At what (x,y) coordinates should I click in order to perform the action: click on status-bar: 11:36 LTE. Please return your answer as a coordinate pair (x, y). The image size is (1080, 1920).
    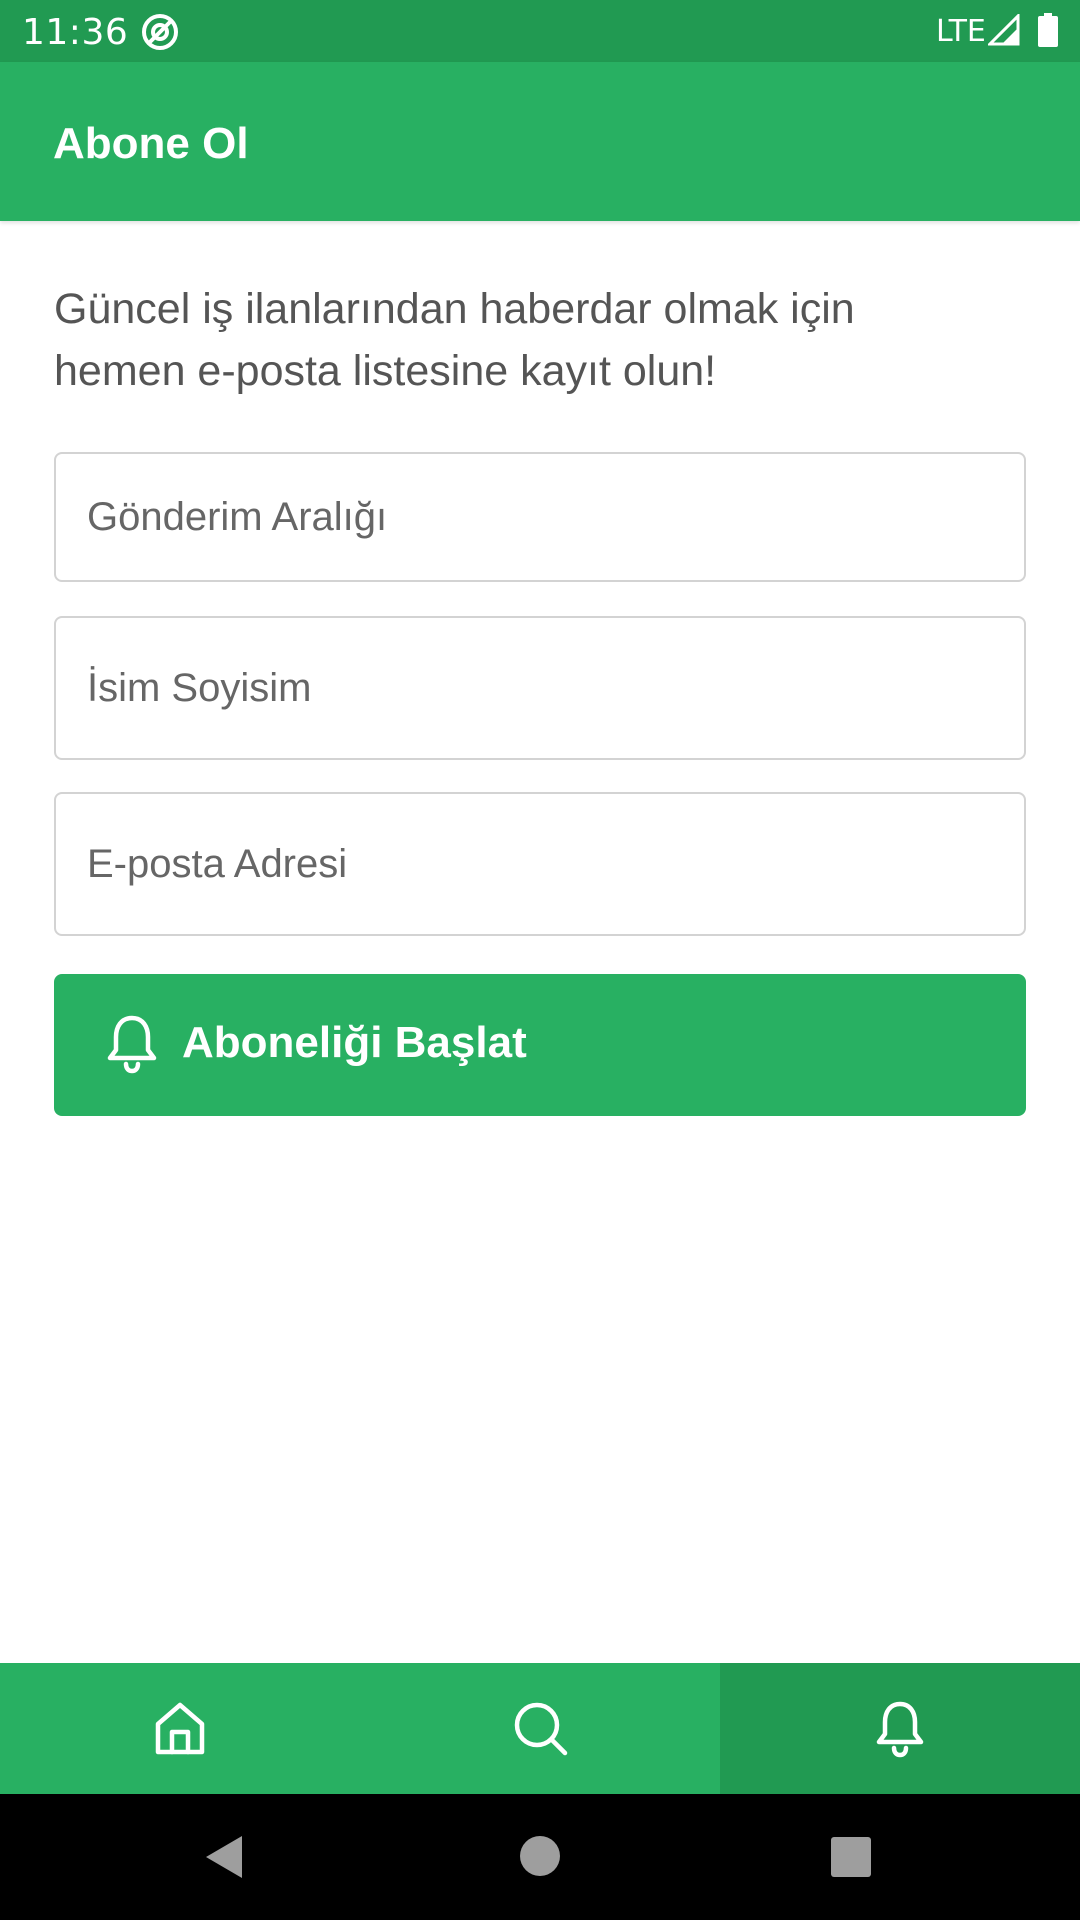
    Looking at the image, I should click on (540, 31).